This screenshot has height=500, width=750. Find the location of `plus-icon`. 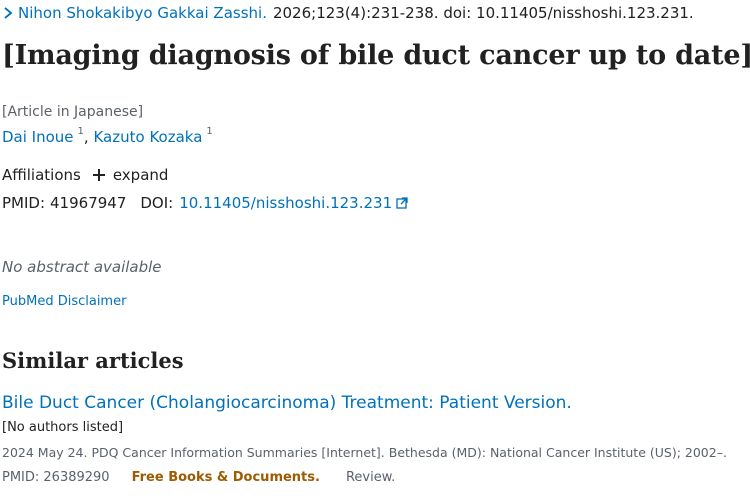

plus-icon is located at coordinates (98, 175).